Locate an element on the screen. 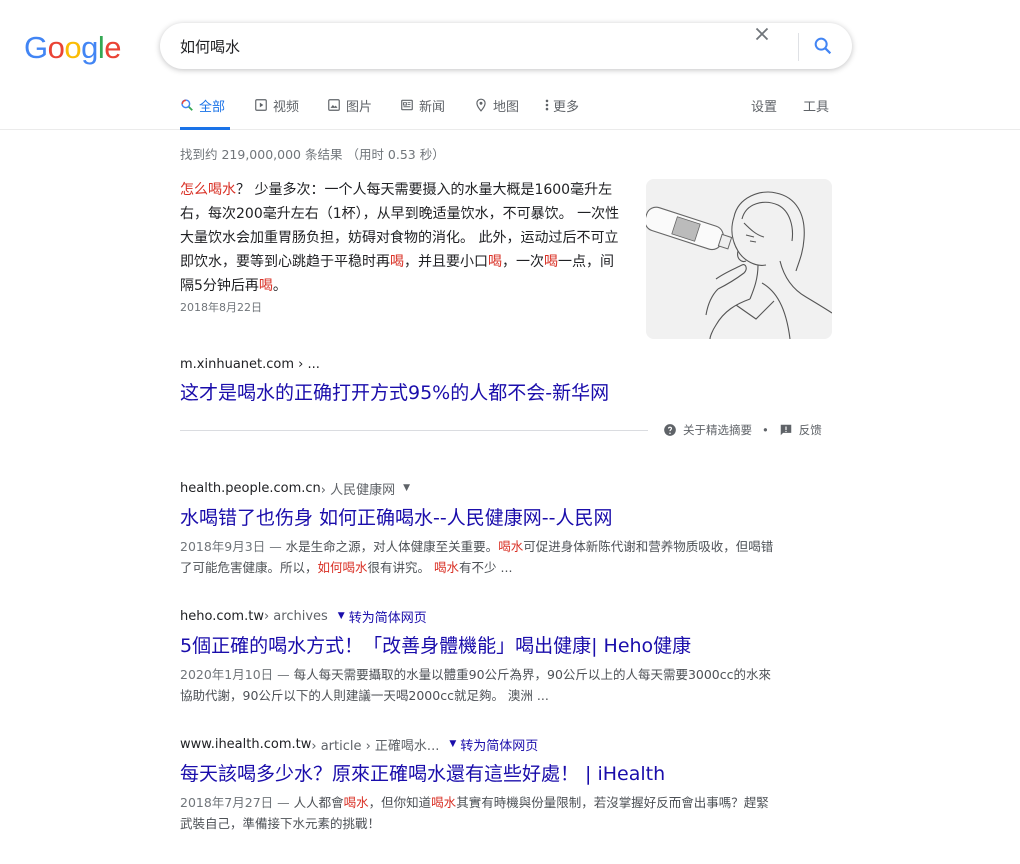 This screenshot has width=1020, height=864. result-highlight: 如何喝水 is located at coordinates (342, 567).